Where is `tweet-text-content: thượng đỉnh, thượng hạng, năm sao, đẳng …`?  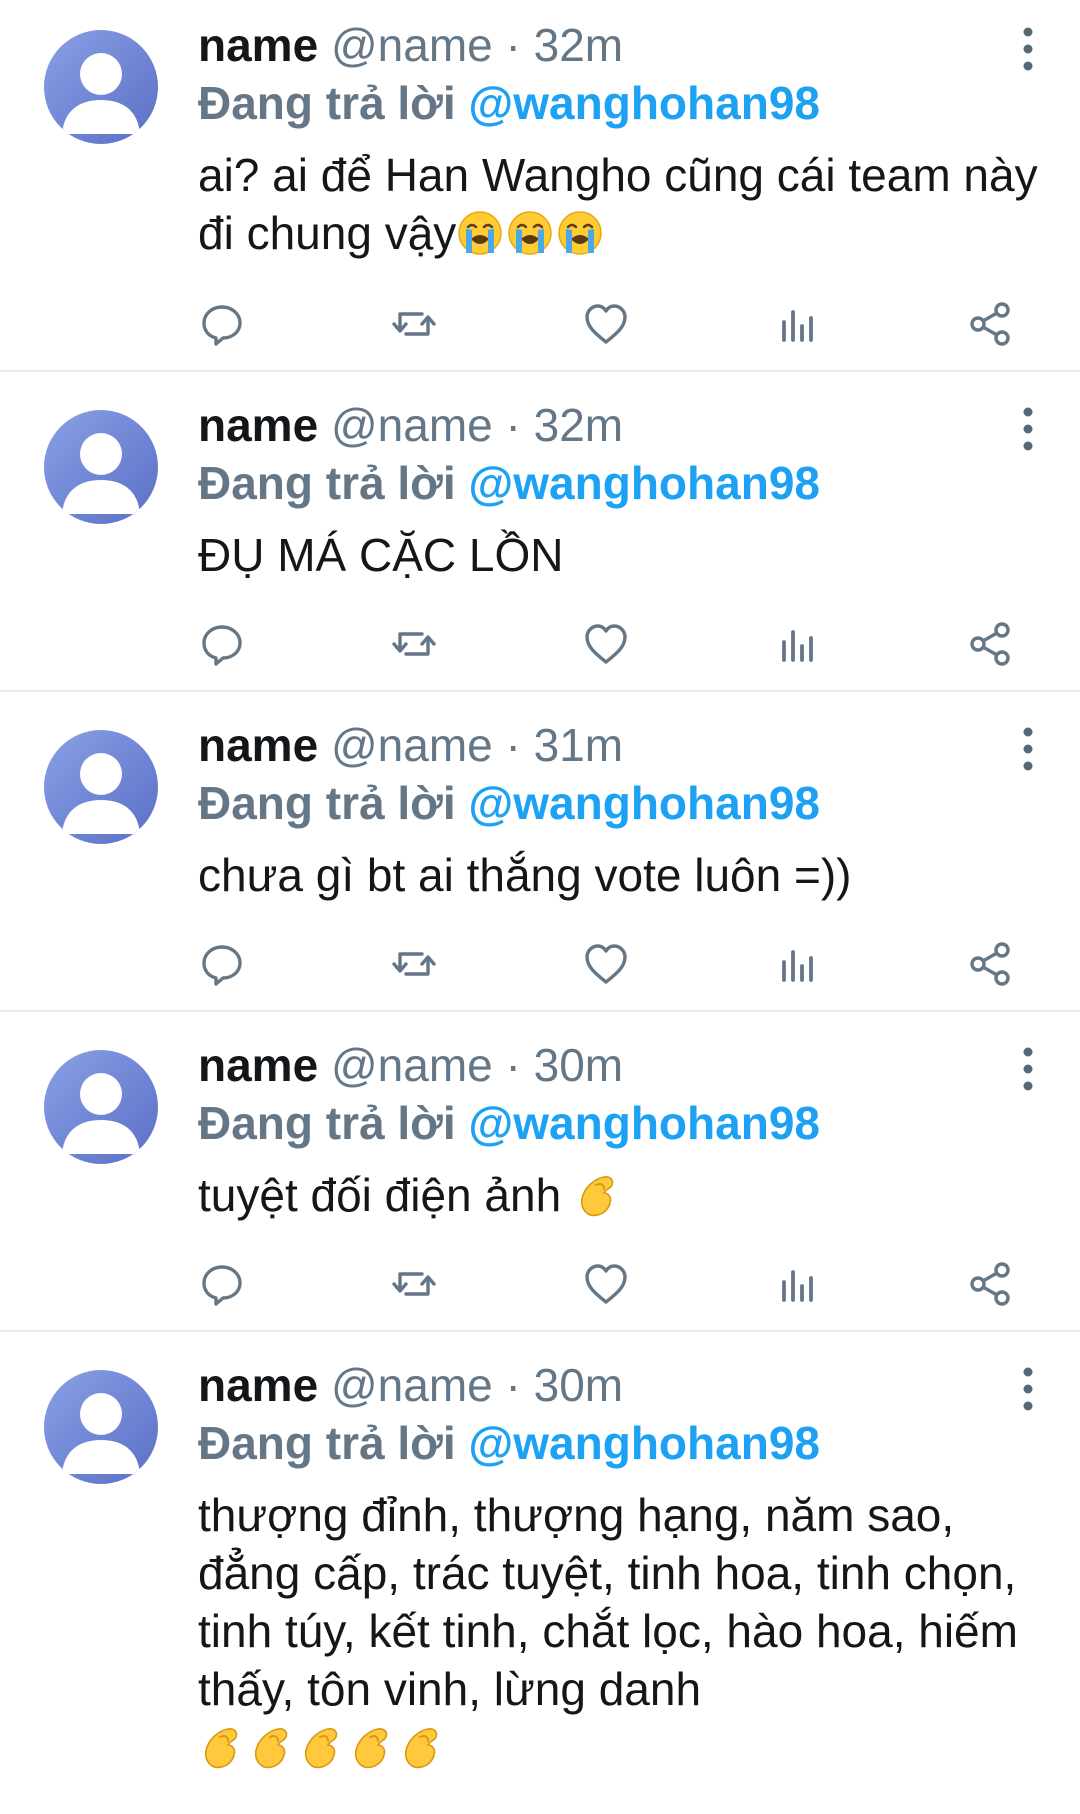 tweet-text-content: thượng đỉnh, thượng hạng, năm sao, đẳng … is located at coordinates (608, 1602).